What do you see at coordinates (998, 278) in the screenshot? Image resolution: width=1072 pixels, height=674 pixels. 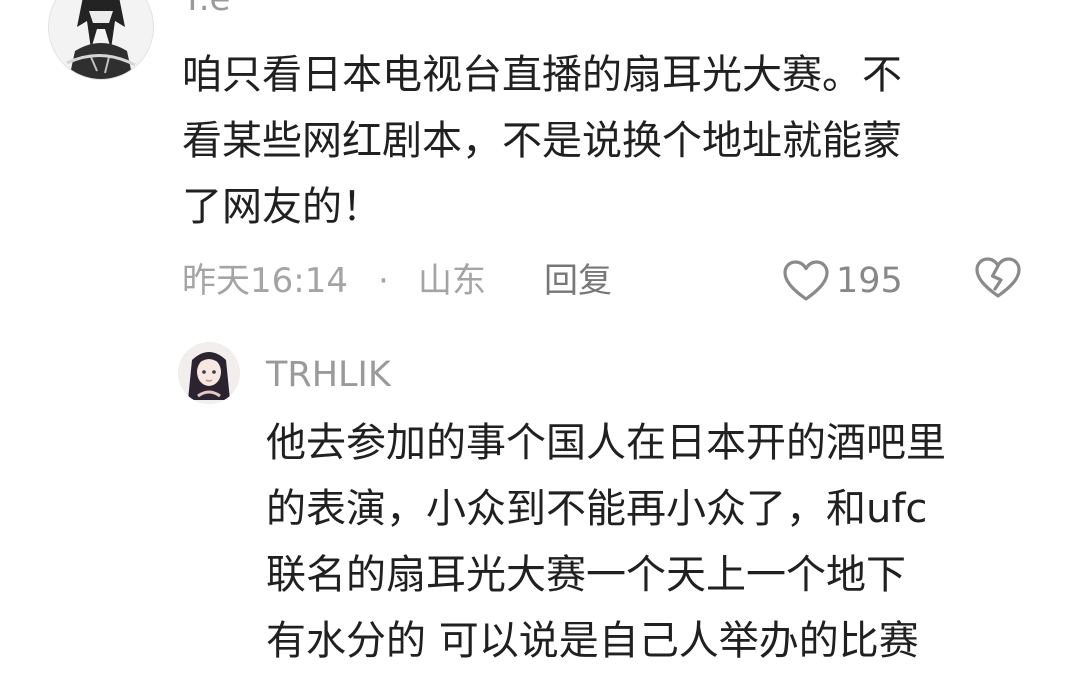 I see `broken-heart-icon` at bounding box center [998, 278].